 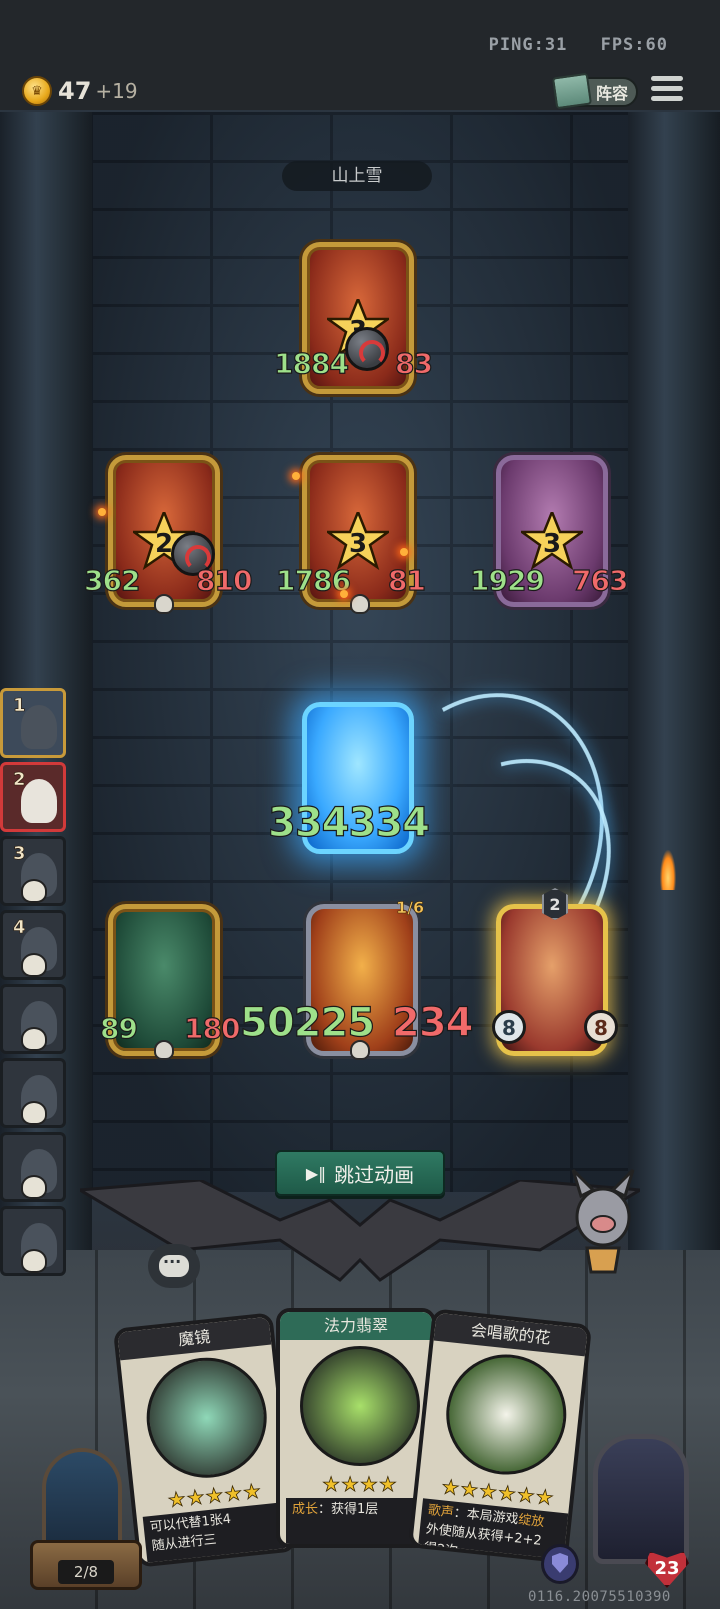 I want to click on right-pillar, so click(x=674, y=687).